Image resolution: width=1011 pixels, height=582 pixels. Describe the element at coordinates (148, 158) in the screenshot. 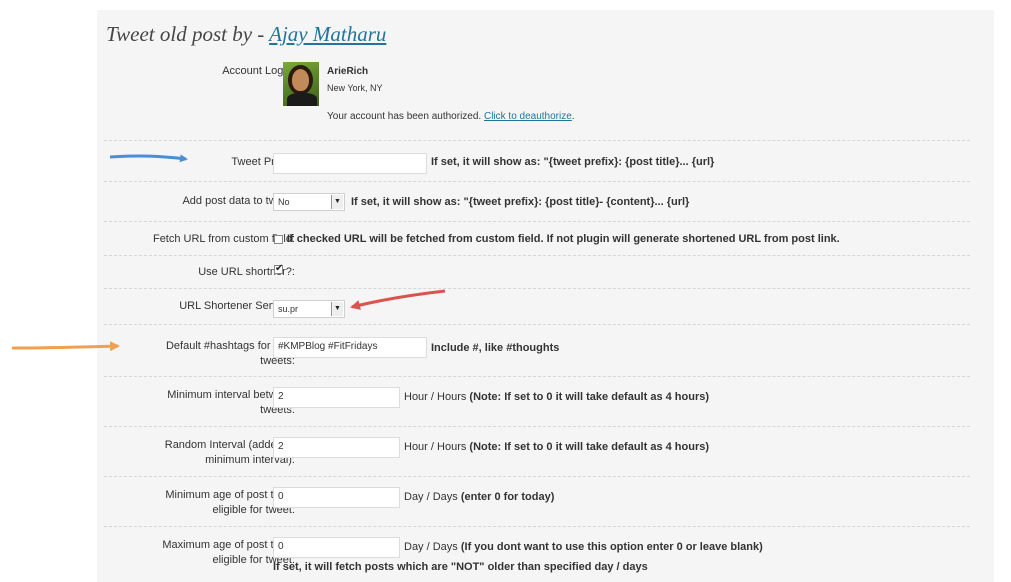

I see `blue-arrow` at that location.